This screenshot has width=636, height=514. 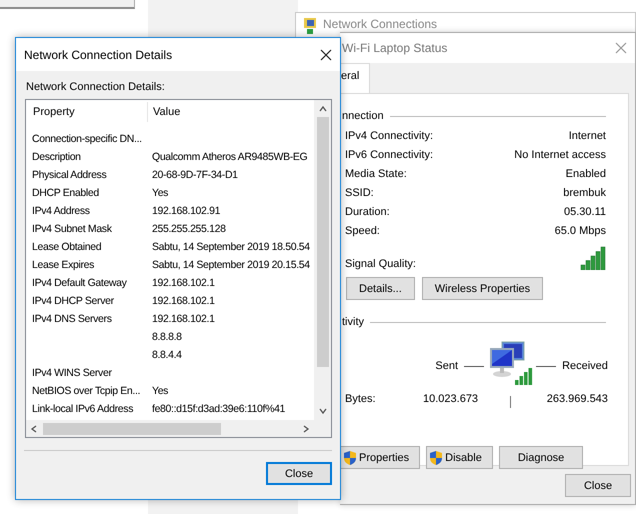 What do you see at coordinates (560, 154) in the screenshot?
I see `field-value: No Internet access` at bounding box center [560, 154].